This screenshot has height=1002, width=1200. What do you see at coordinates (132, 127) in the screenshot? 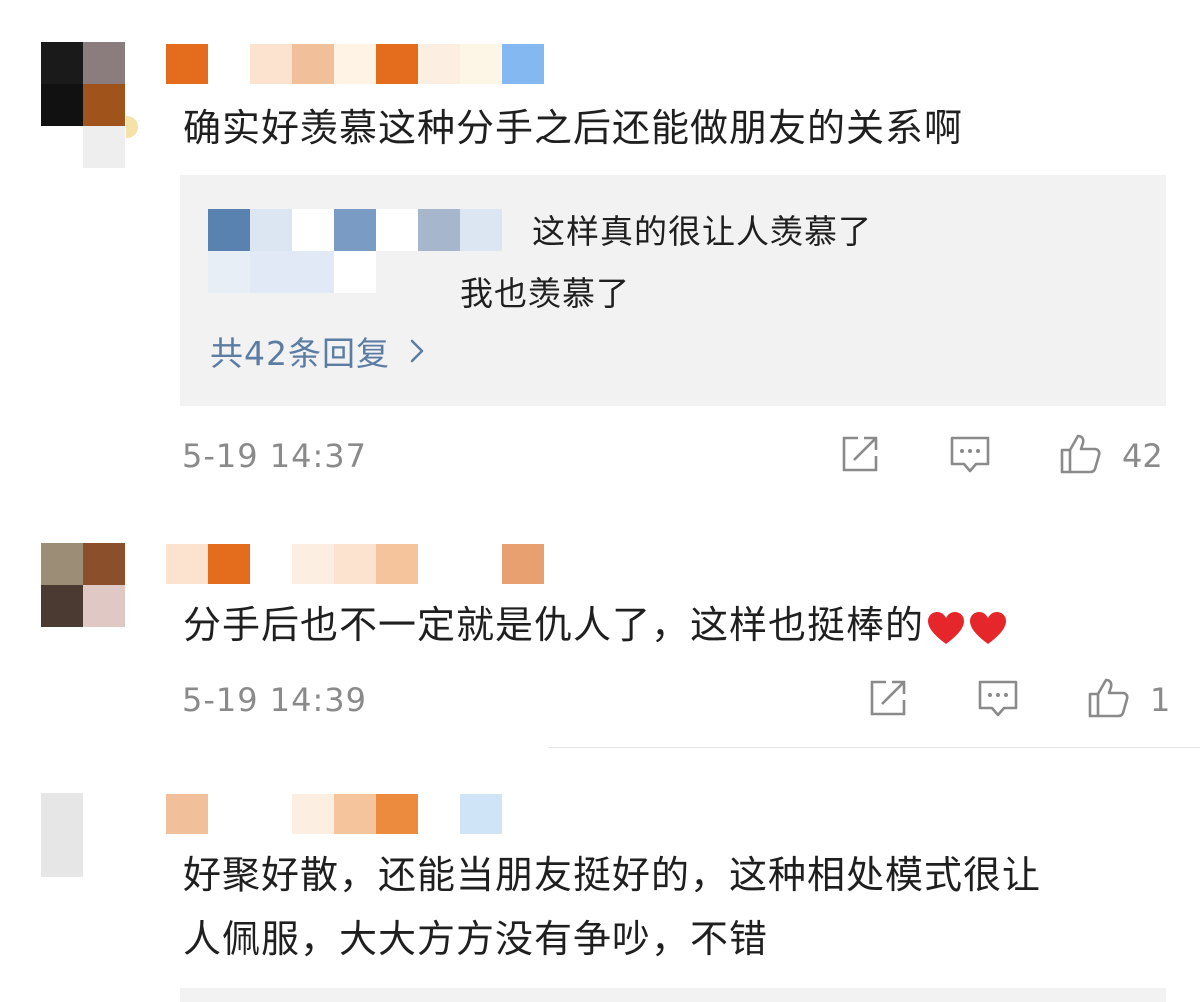
I see `avatar-badge` at bounding box center [132, 127].